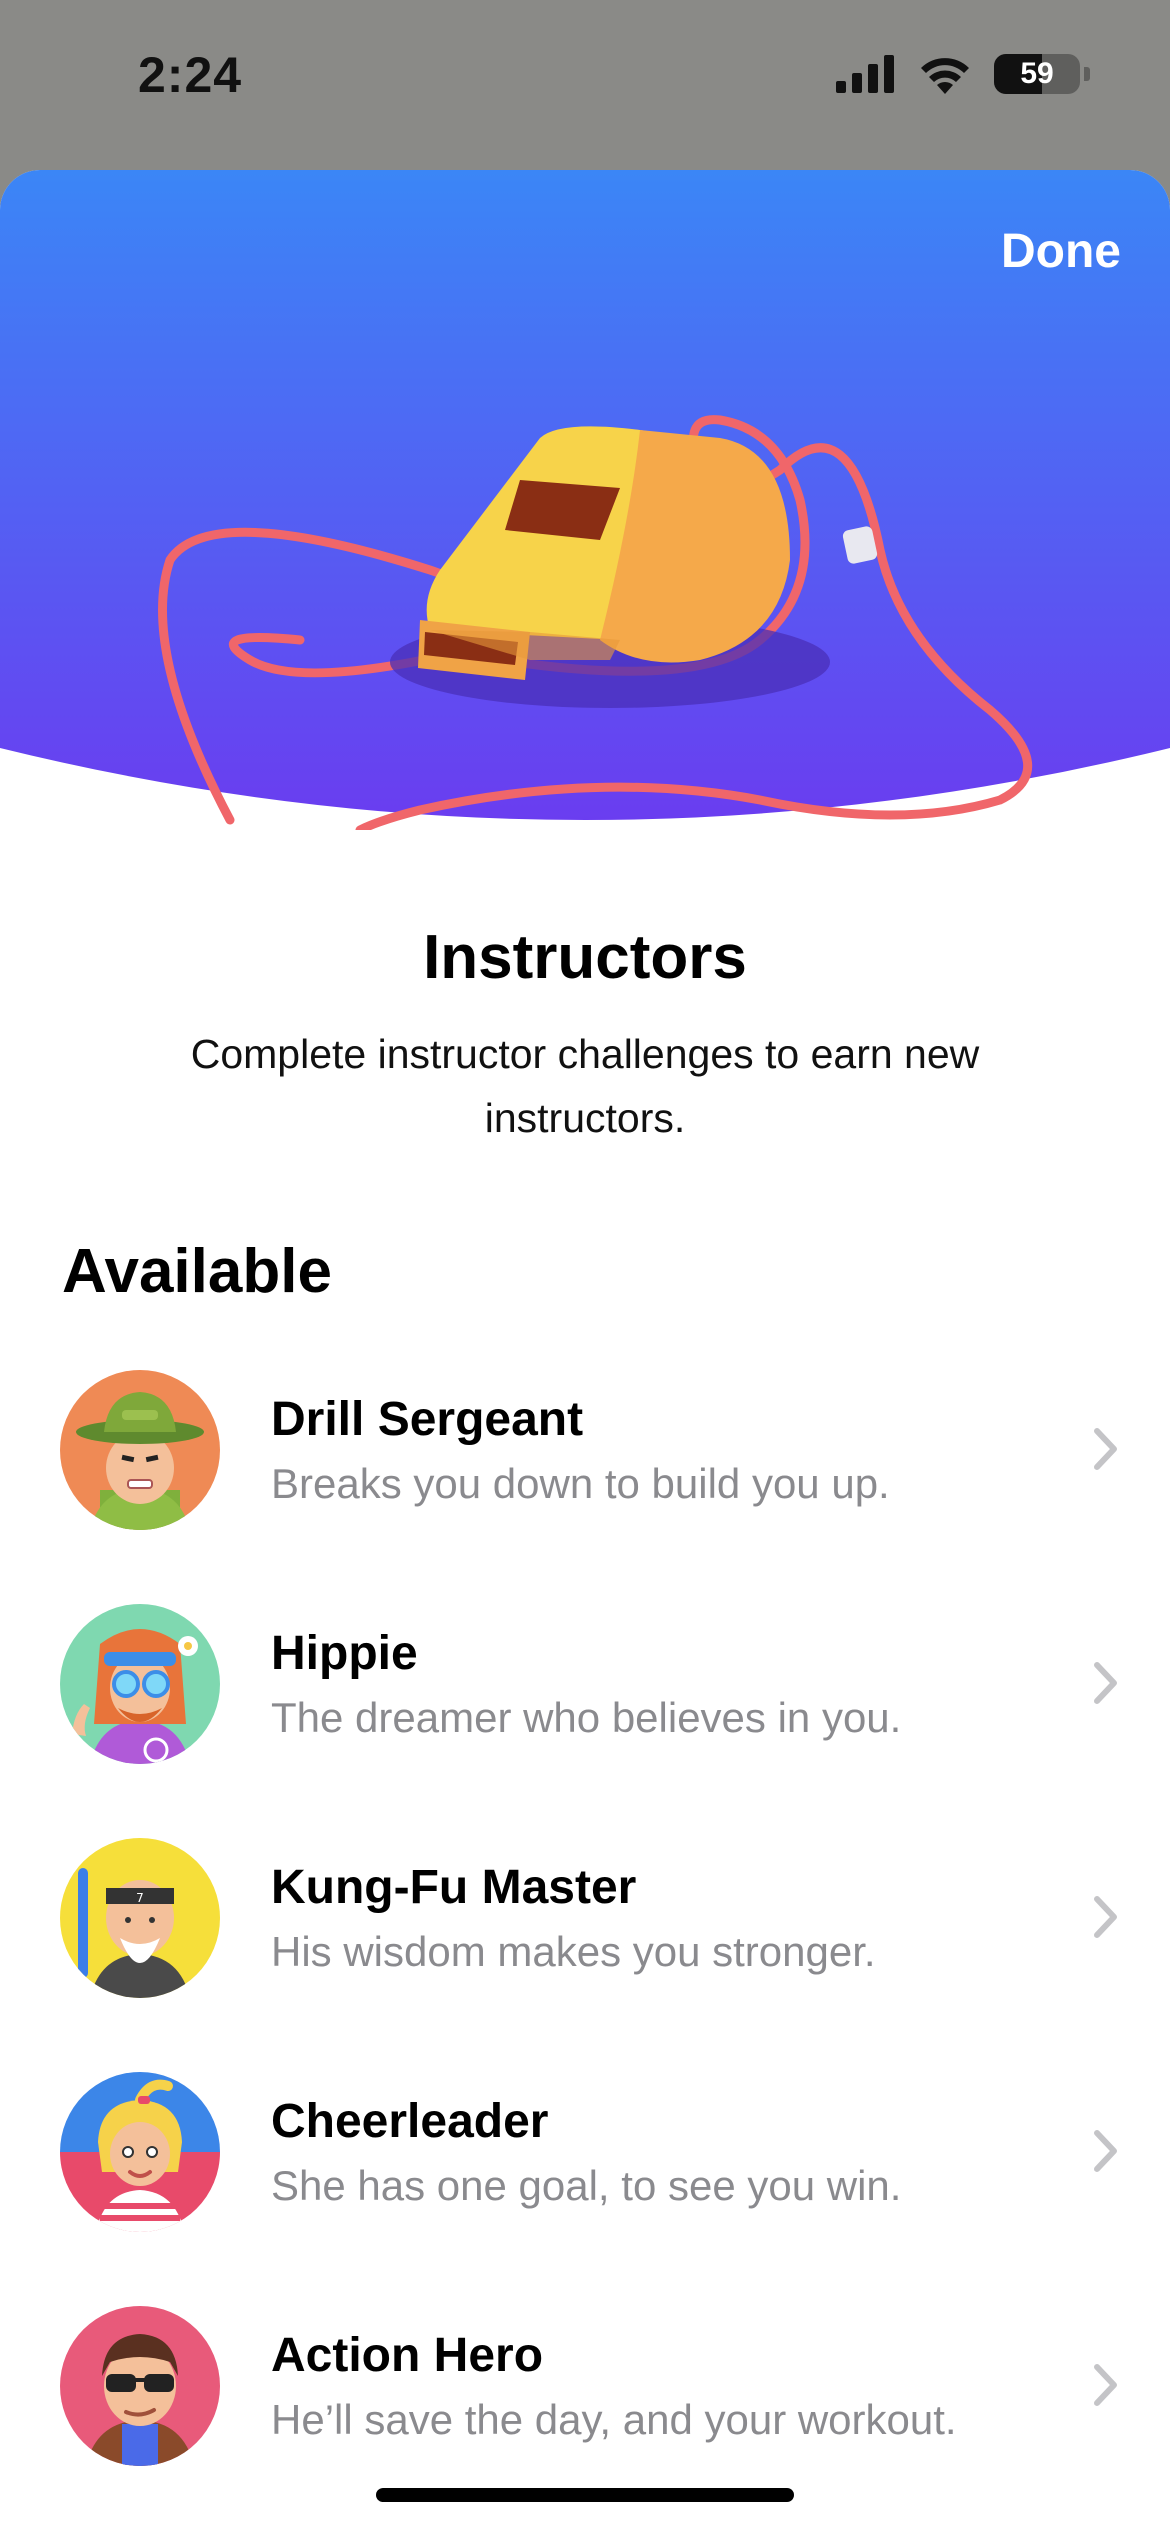  I want to click on battery-level: 59, so click(1037, 73).